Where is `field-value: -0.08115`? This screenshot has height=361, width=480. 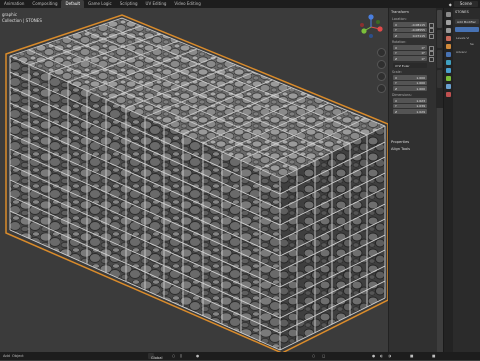
field-value: -0.08115 is located at coordinates (418, 24).